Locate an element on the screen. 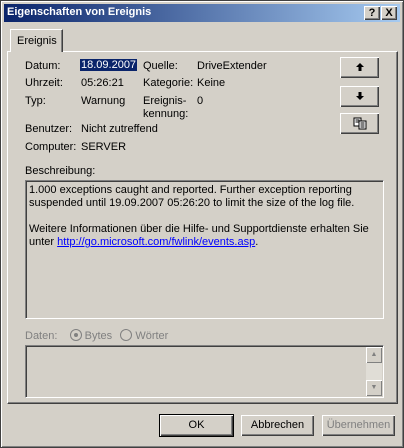 The width and height of the screenshot is (404, 448). radio-words-label: Wörter is located at coordinates (152, 336).